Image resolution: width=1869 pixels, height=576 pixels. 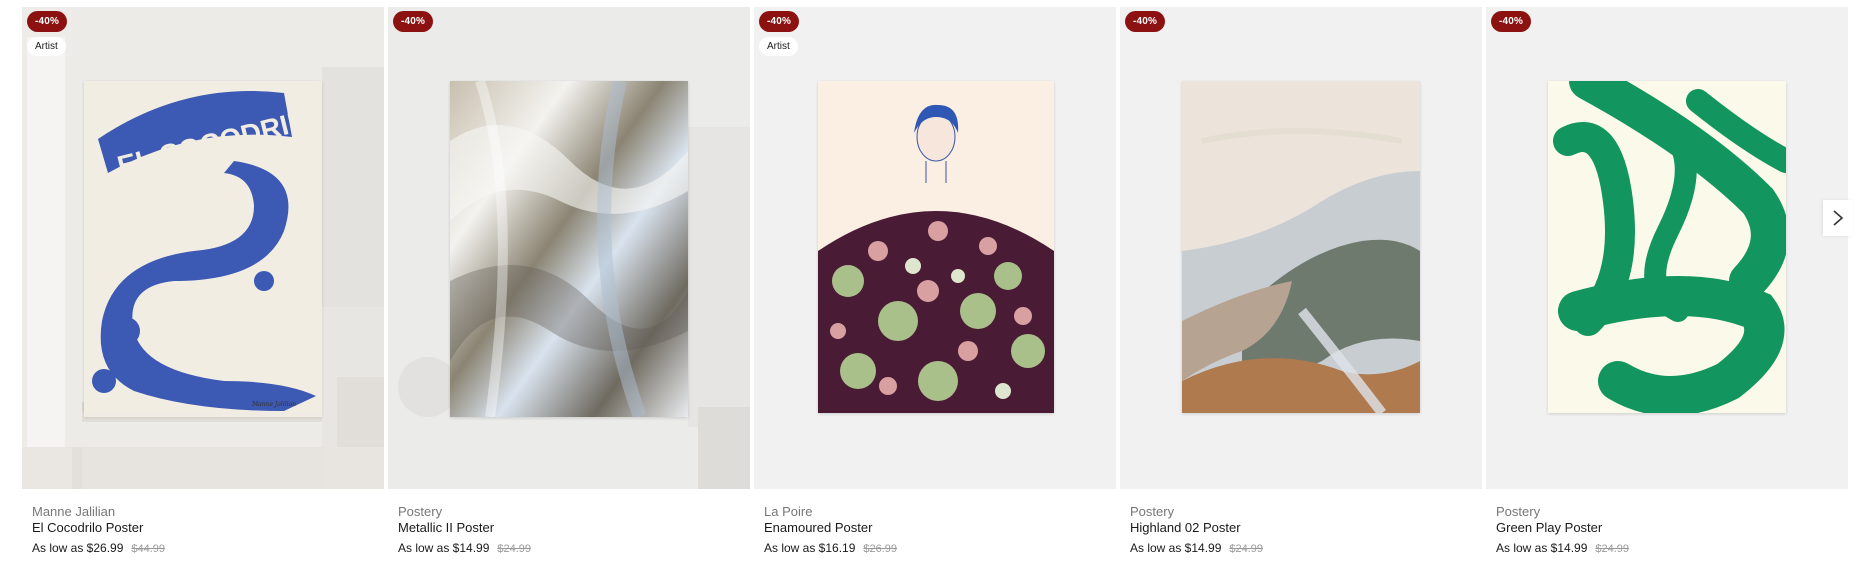 What do you see at coordinates (148, 549) in the screenshot?
I see `original-price: $44.99` at bounding box center [148, 549].